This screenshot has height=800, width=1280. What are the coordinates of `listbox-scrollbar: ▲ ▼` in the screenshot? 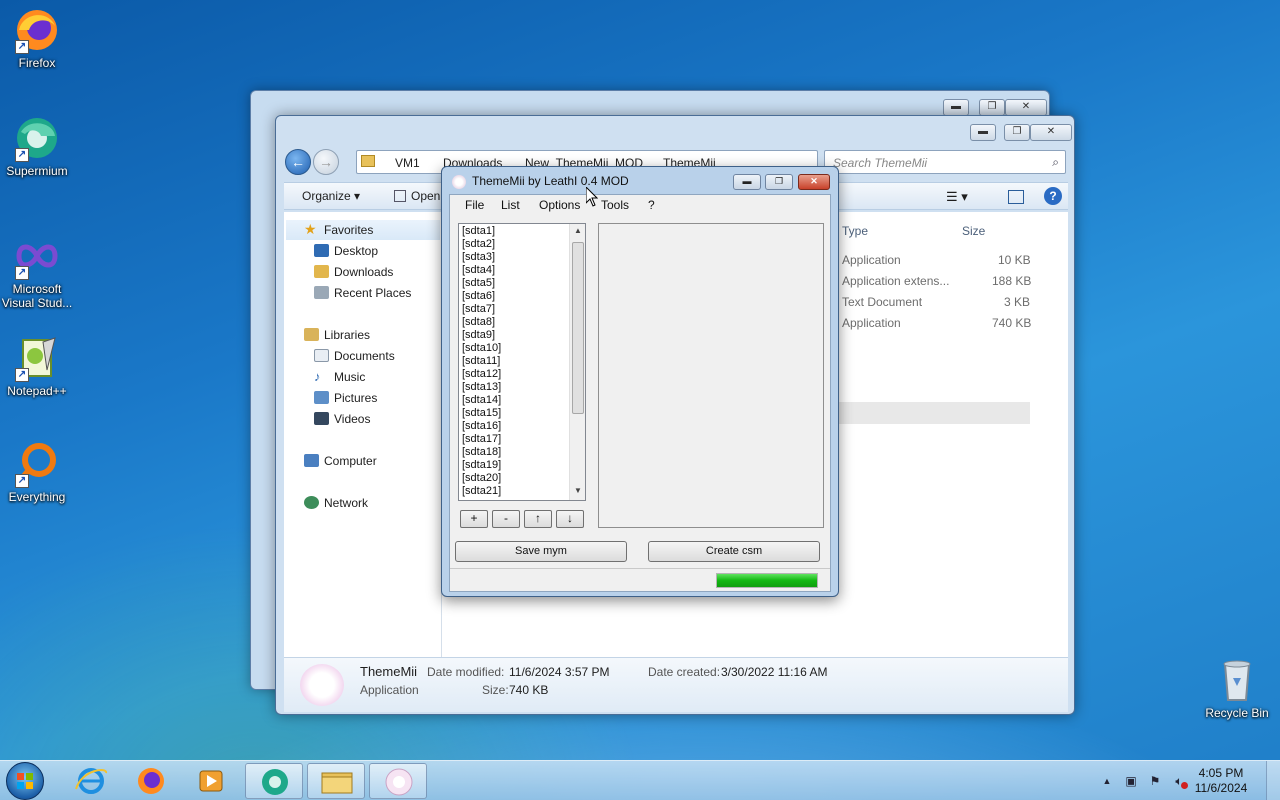 It's located at (577, 362).